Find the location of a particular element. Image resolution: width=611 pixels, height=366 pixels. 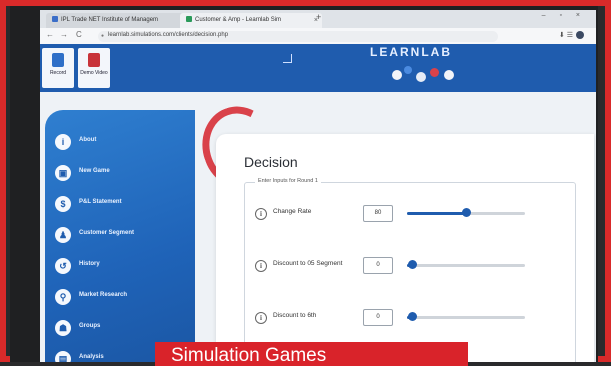

browser-tab-1: IPL Trade NET Institute of Managem × is located at coordinates (117, 20).